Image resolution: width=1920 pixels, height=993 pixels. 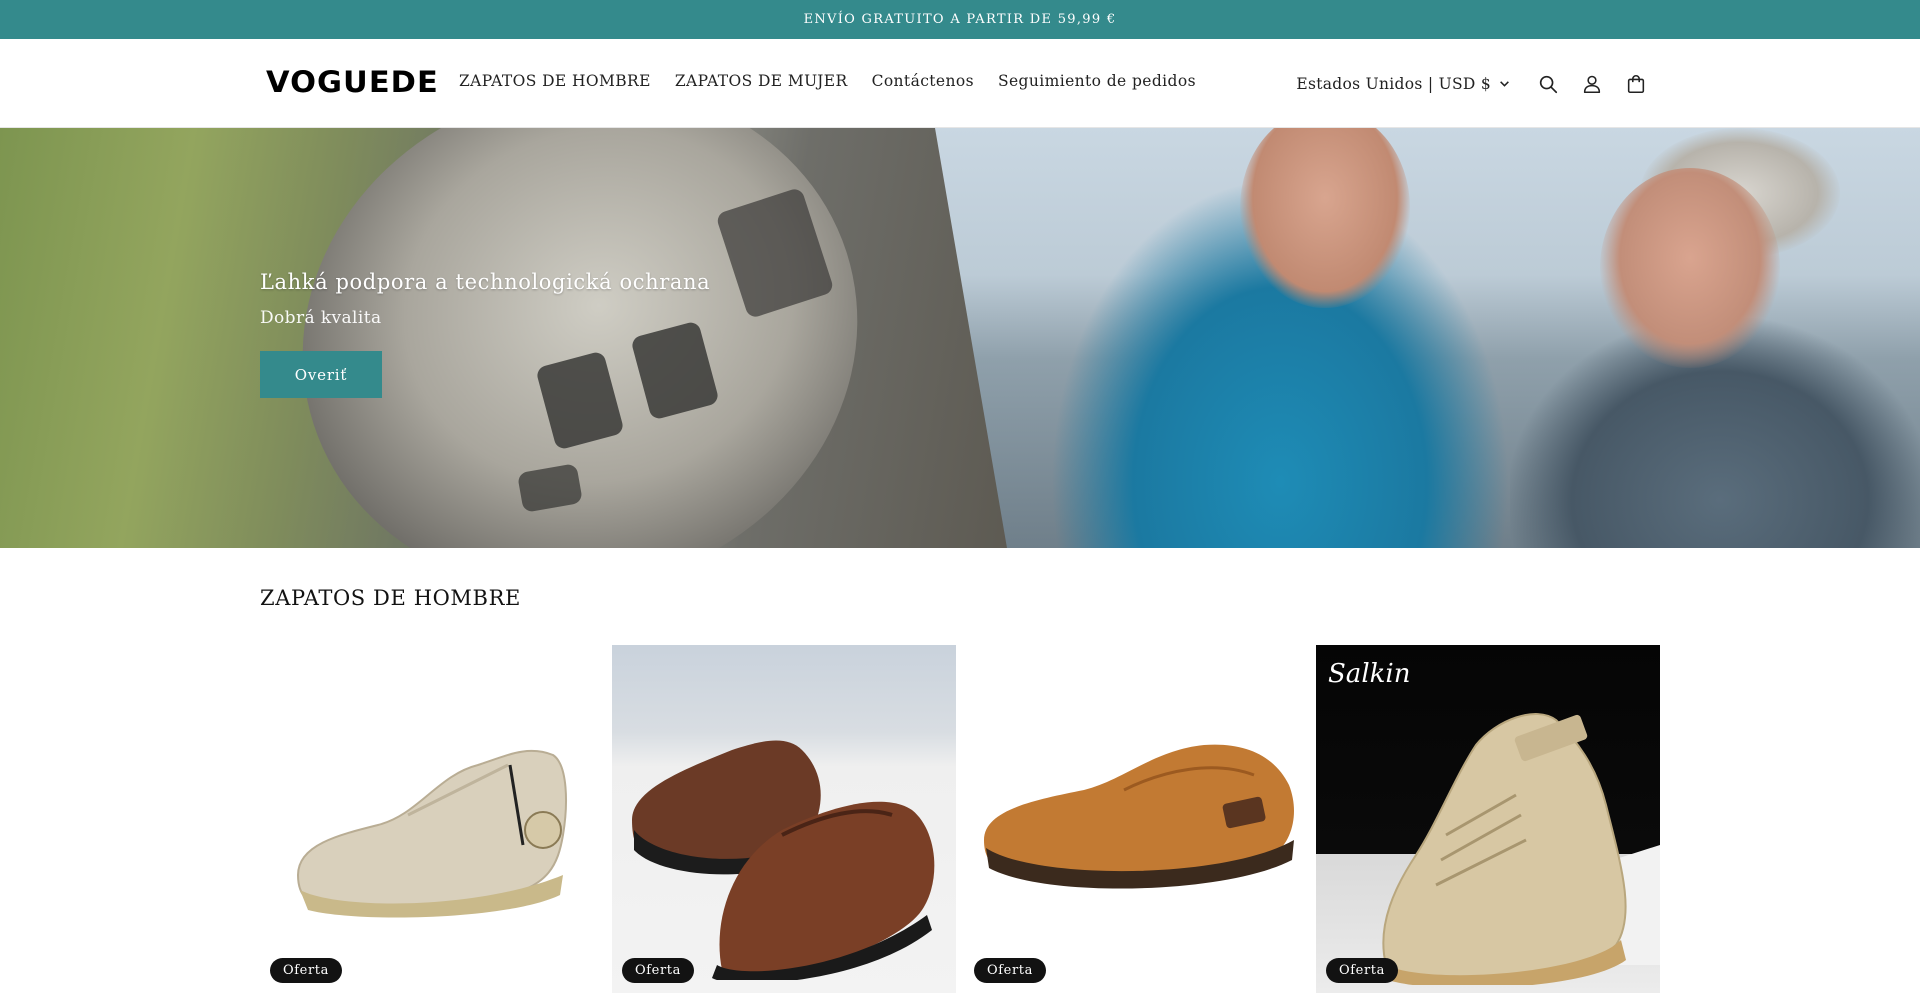 I want to click on chevron-down-icon, so click(x=1504, y=84).